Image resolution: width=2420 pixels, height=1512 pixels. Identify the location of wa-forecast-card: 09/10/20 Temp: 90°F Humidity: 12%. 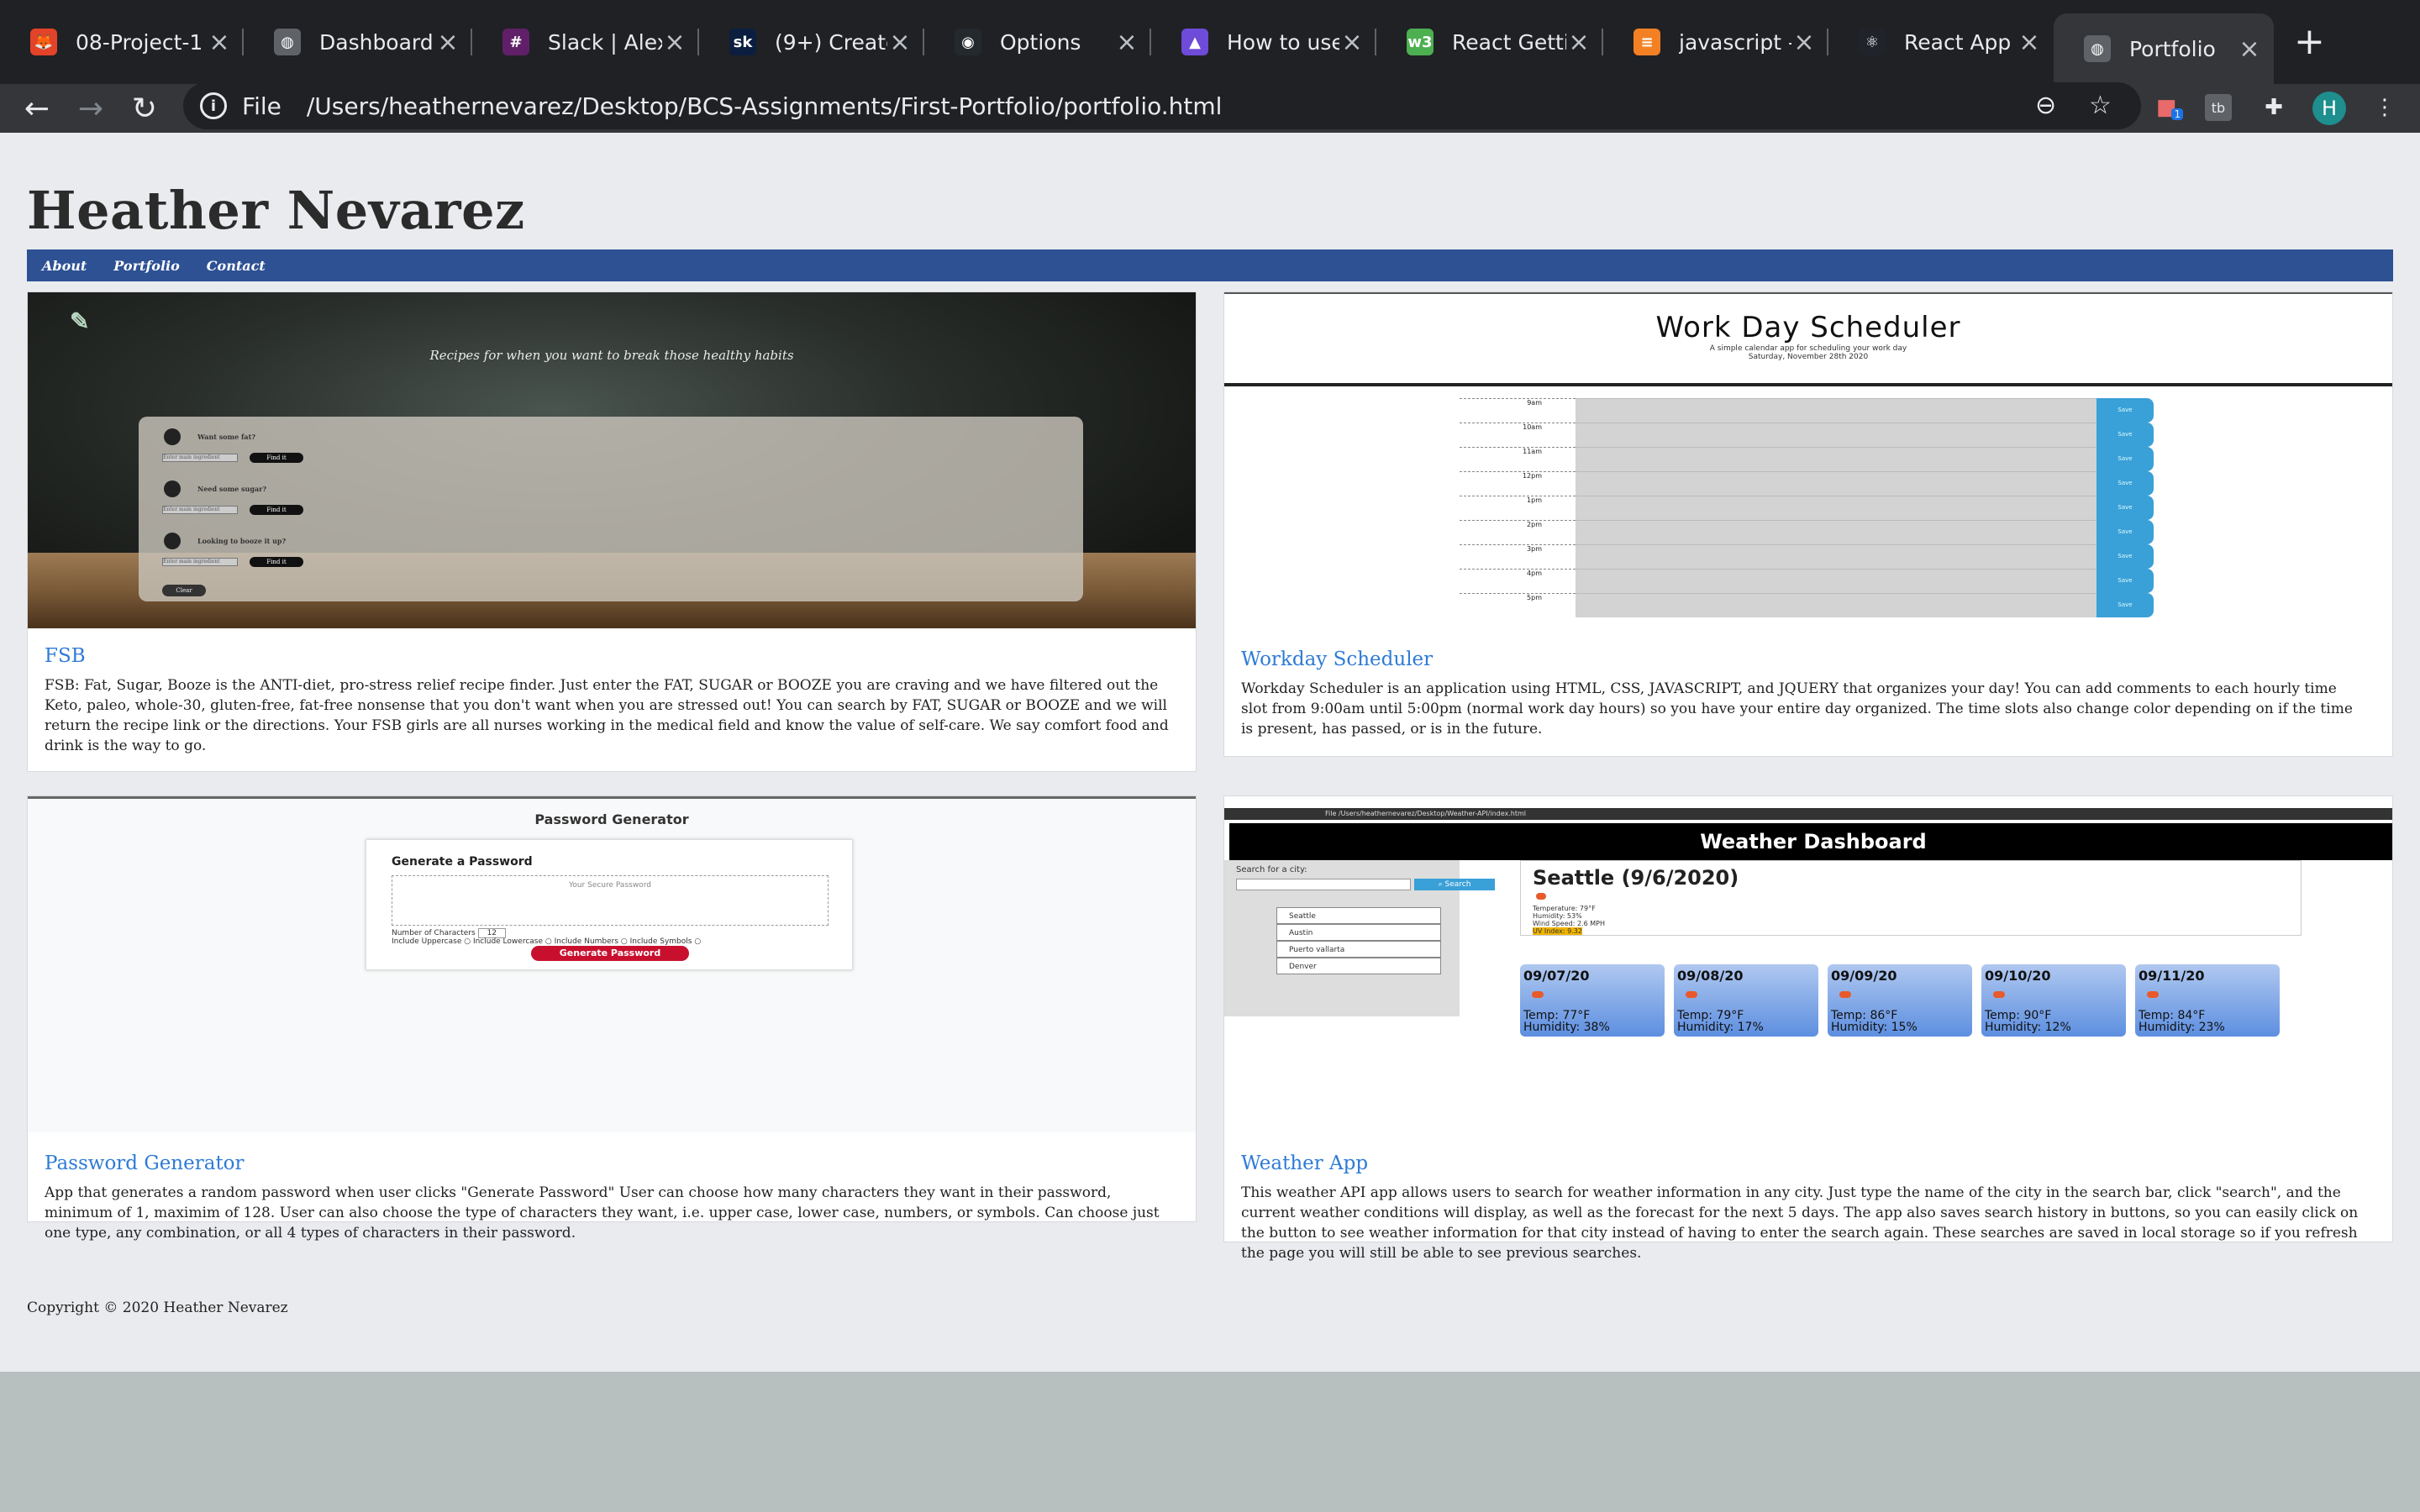
(2053, 1000).